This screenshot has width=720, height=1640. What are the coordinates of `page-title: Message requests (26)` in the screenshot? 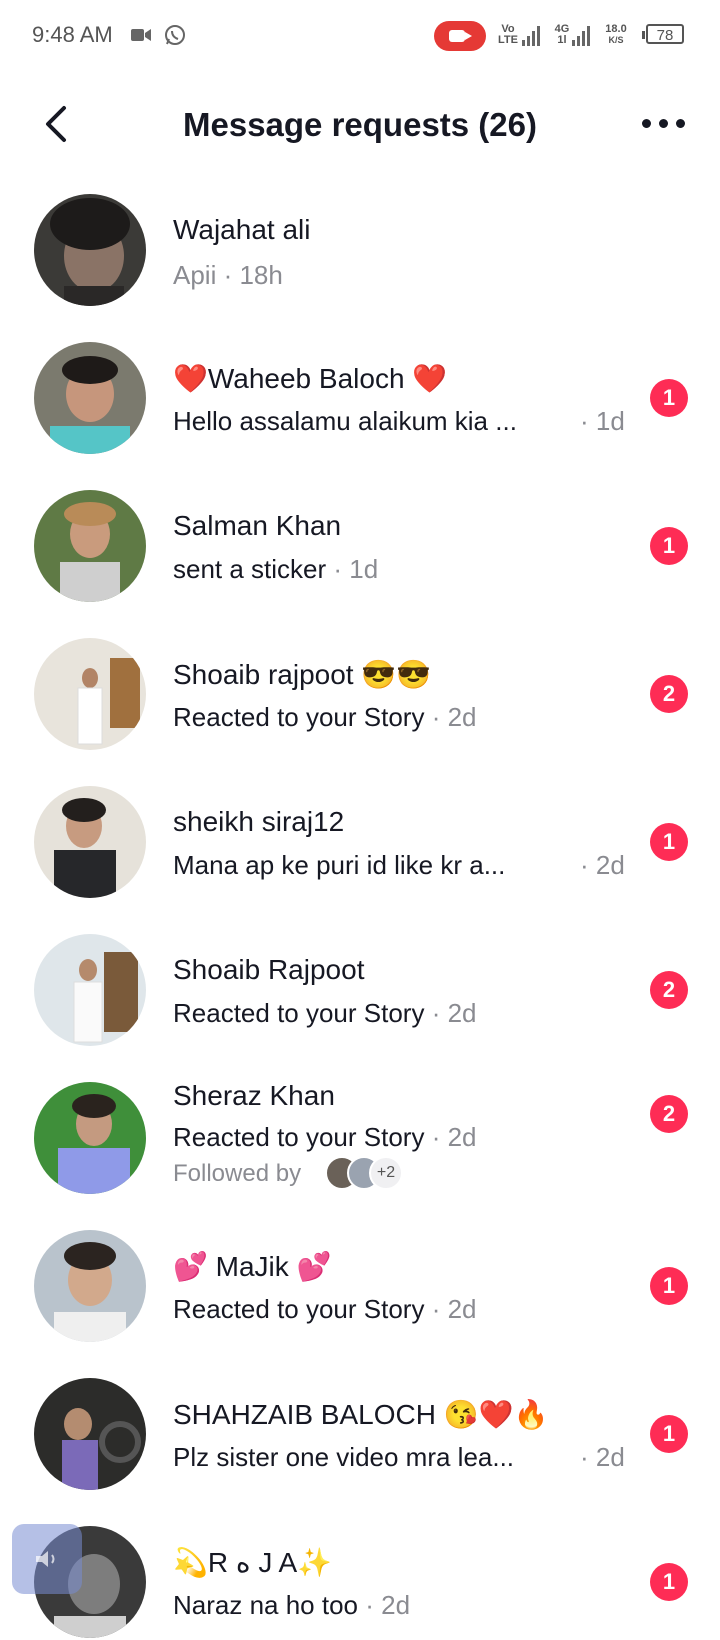 It's located at (360, 124).